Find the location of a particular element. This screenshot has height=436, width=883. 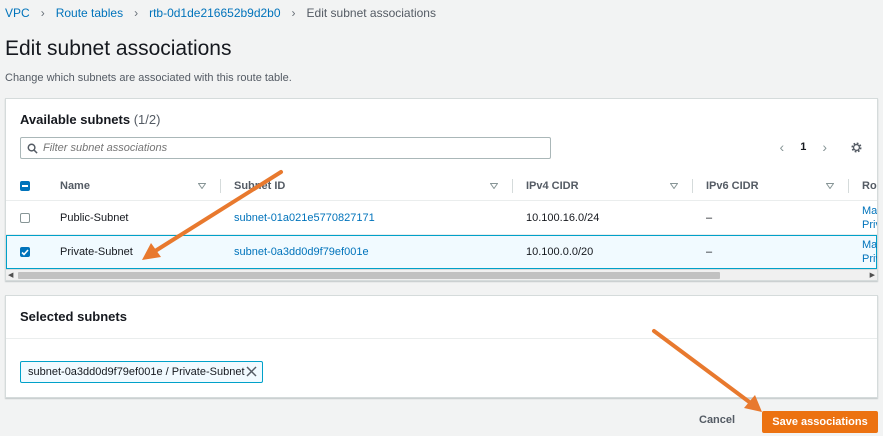

divider is located at coordinates (441, 338).